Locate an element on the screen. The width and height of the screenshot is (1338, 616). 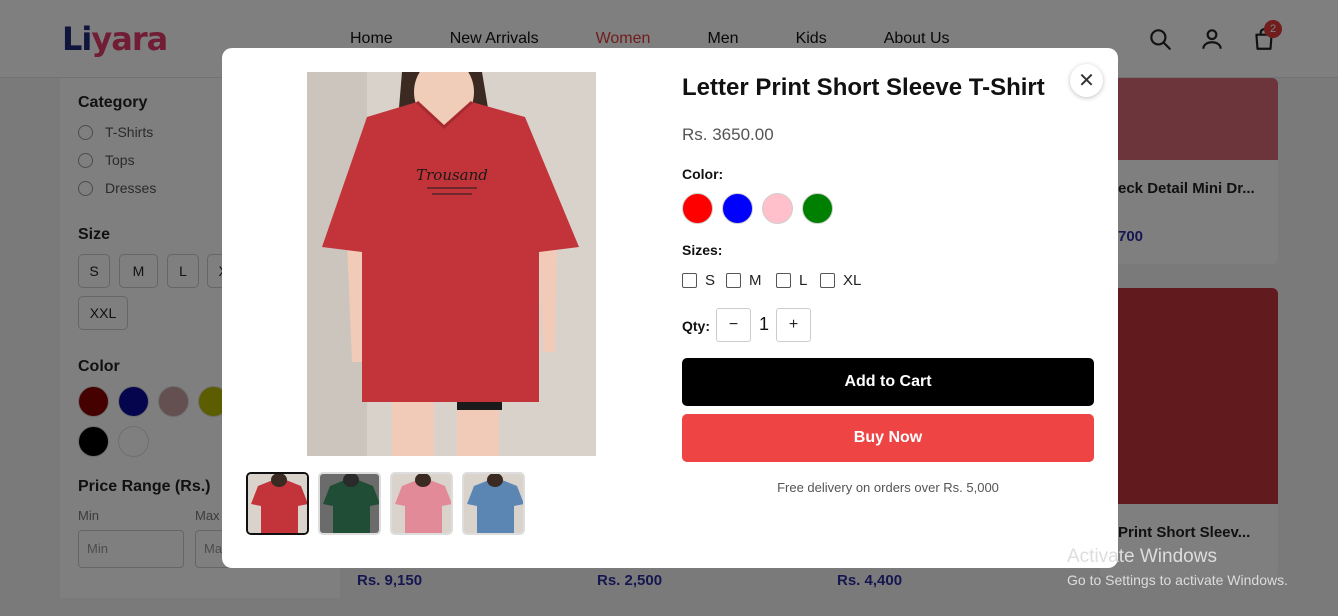
watermark-subtitle: Go to Settings to activate Windows. is located at coordinates (1177, 580).